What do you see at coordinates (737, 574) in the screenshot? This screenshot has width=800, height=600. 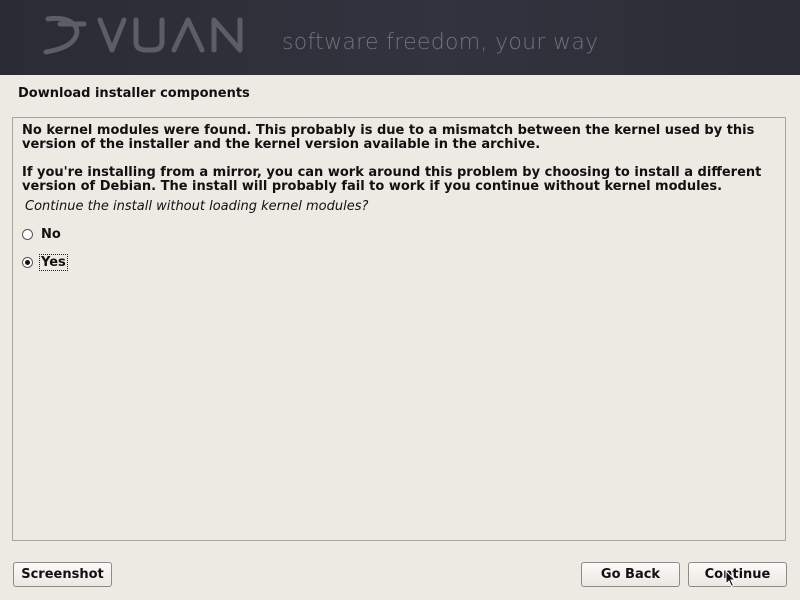 I see `continue-button: Continue` at bounding box center [737, 574].